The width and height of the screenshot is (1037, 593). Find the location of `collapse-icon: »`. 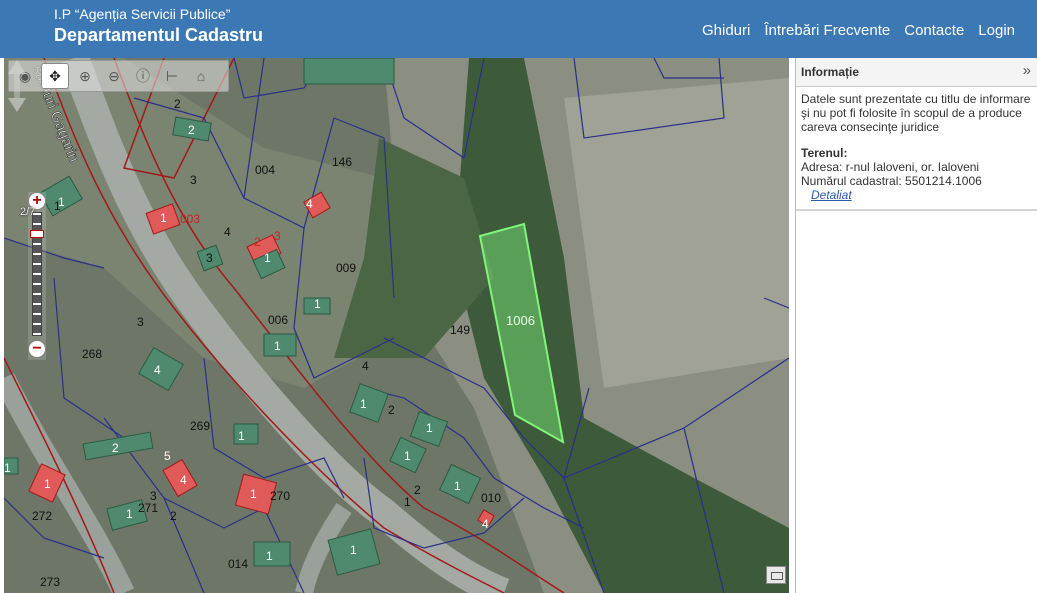

collapse-icon: » is located at coordinates (1027, 70).